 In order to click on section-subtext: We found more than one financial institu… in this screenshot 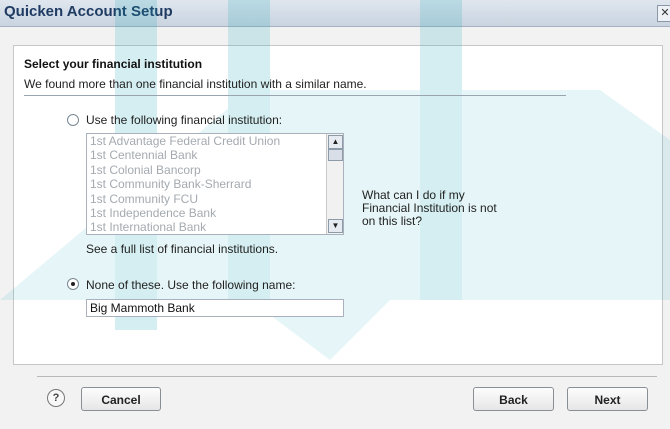, I will do `click(195, 84)`.